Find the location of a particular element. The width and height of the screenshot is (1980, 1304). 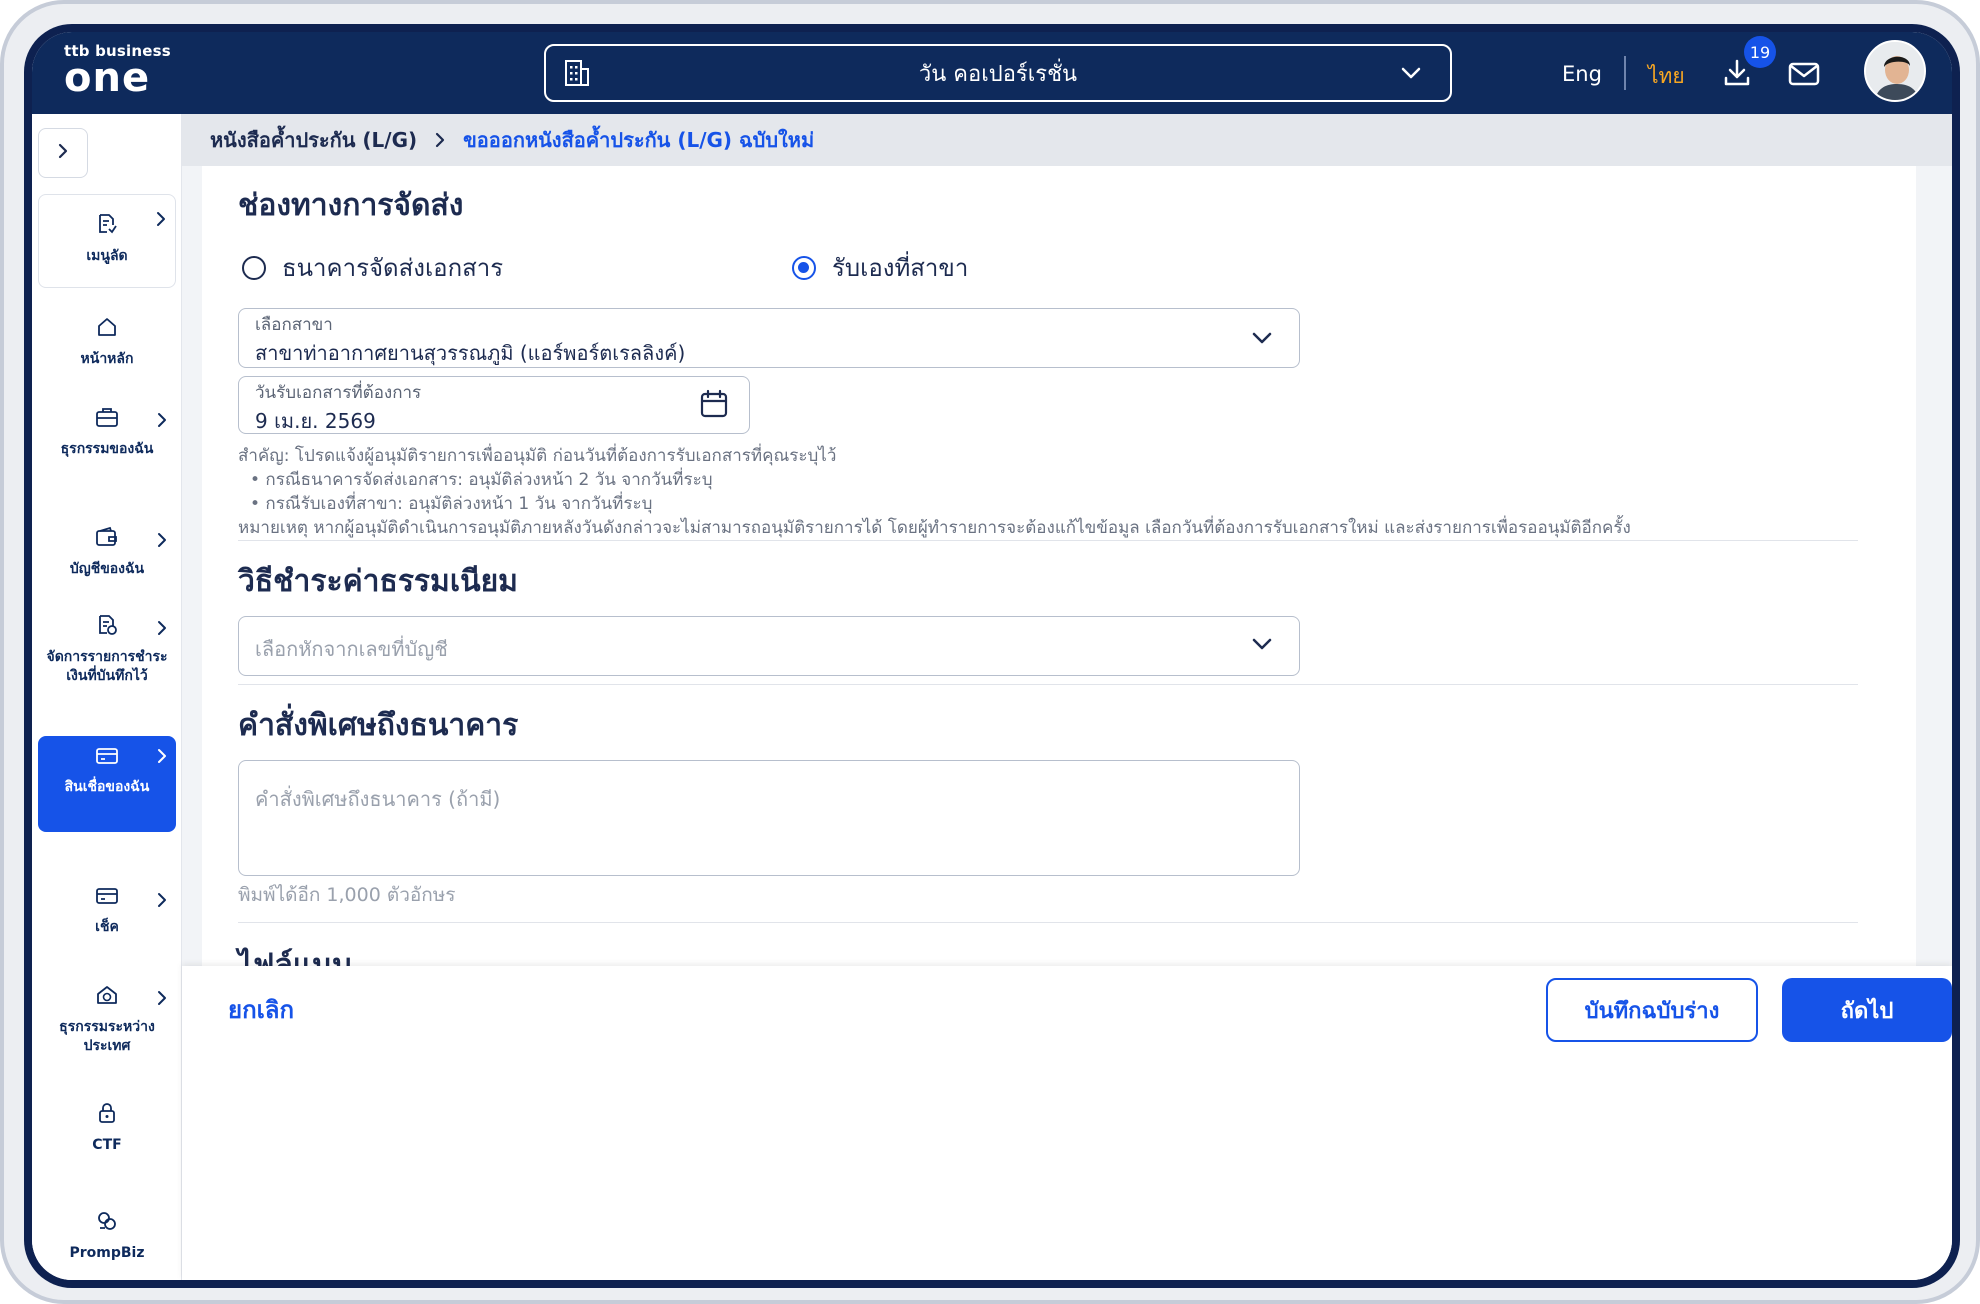

ttb-business-one-logo: ttb business one is located at coordinates (117, 70).